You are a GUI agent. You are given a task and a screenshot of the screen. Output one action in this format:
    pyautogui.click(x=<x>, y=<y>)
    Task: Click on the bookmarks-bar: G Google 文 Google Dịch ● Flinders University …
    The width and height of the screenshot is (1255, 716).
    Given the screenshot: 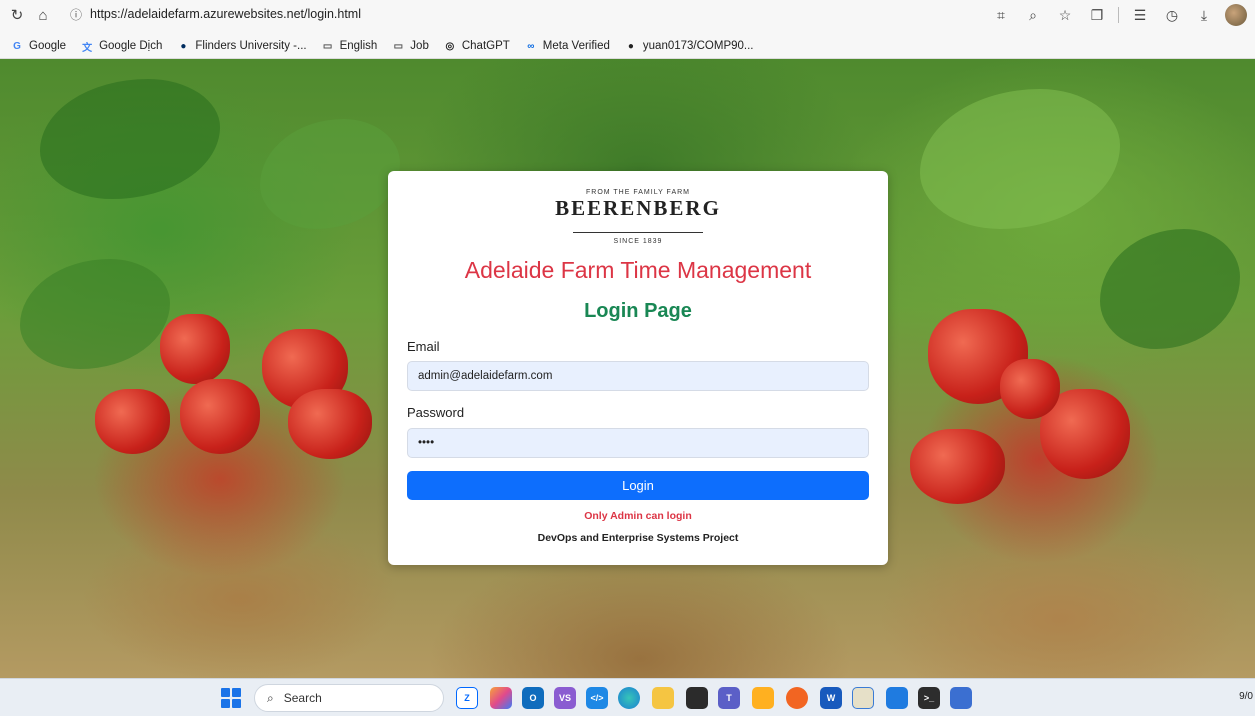 What is the action you would take?
    pyautogui.click(x=379, y=46)
    